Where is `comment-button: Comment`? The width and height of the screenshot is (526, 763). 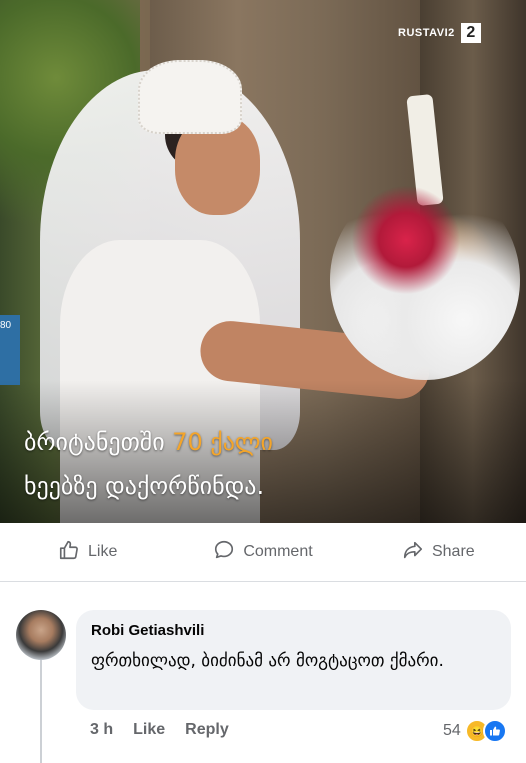 comment-button: Comment is located at coordinates (262, 552).